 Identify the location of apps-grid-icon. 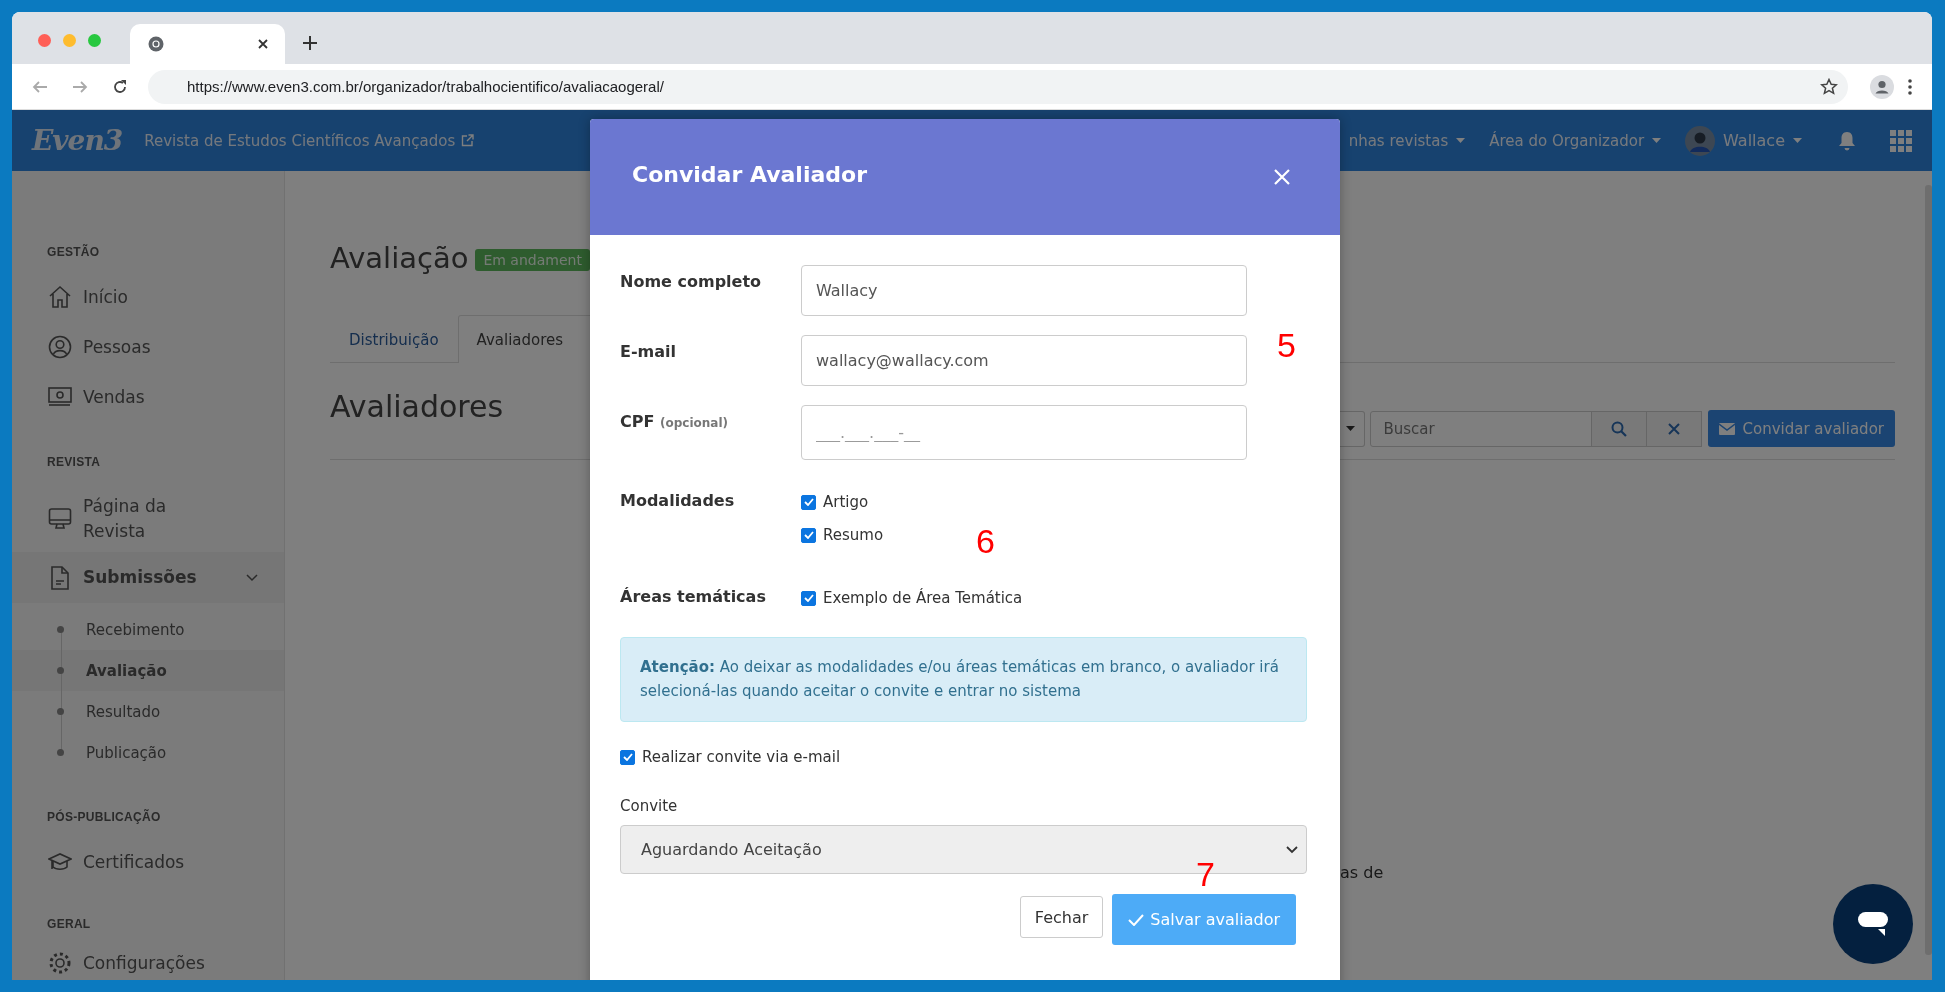
(1901, 140).